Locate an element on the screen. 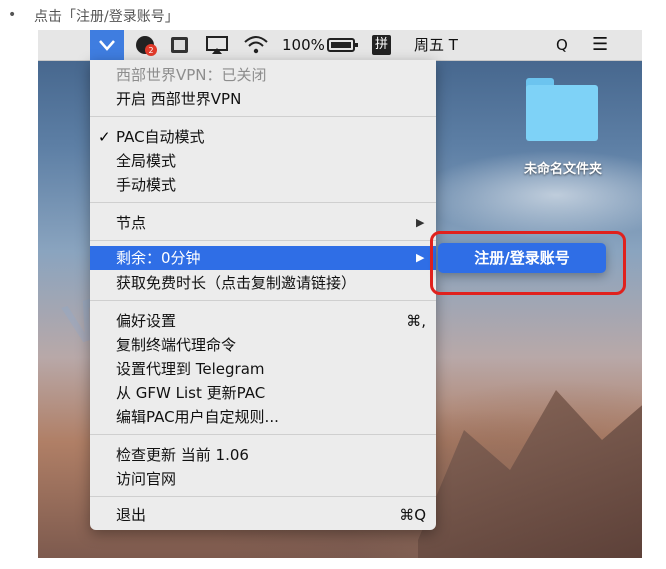  checkmark-icon: ✓ is located at coordinates (104, 137).